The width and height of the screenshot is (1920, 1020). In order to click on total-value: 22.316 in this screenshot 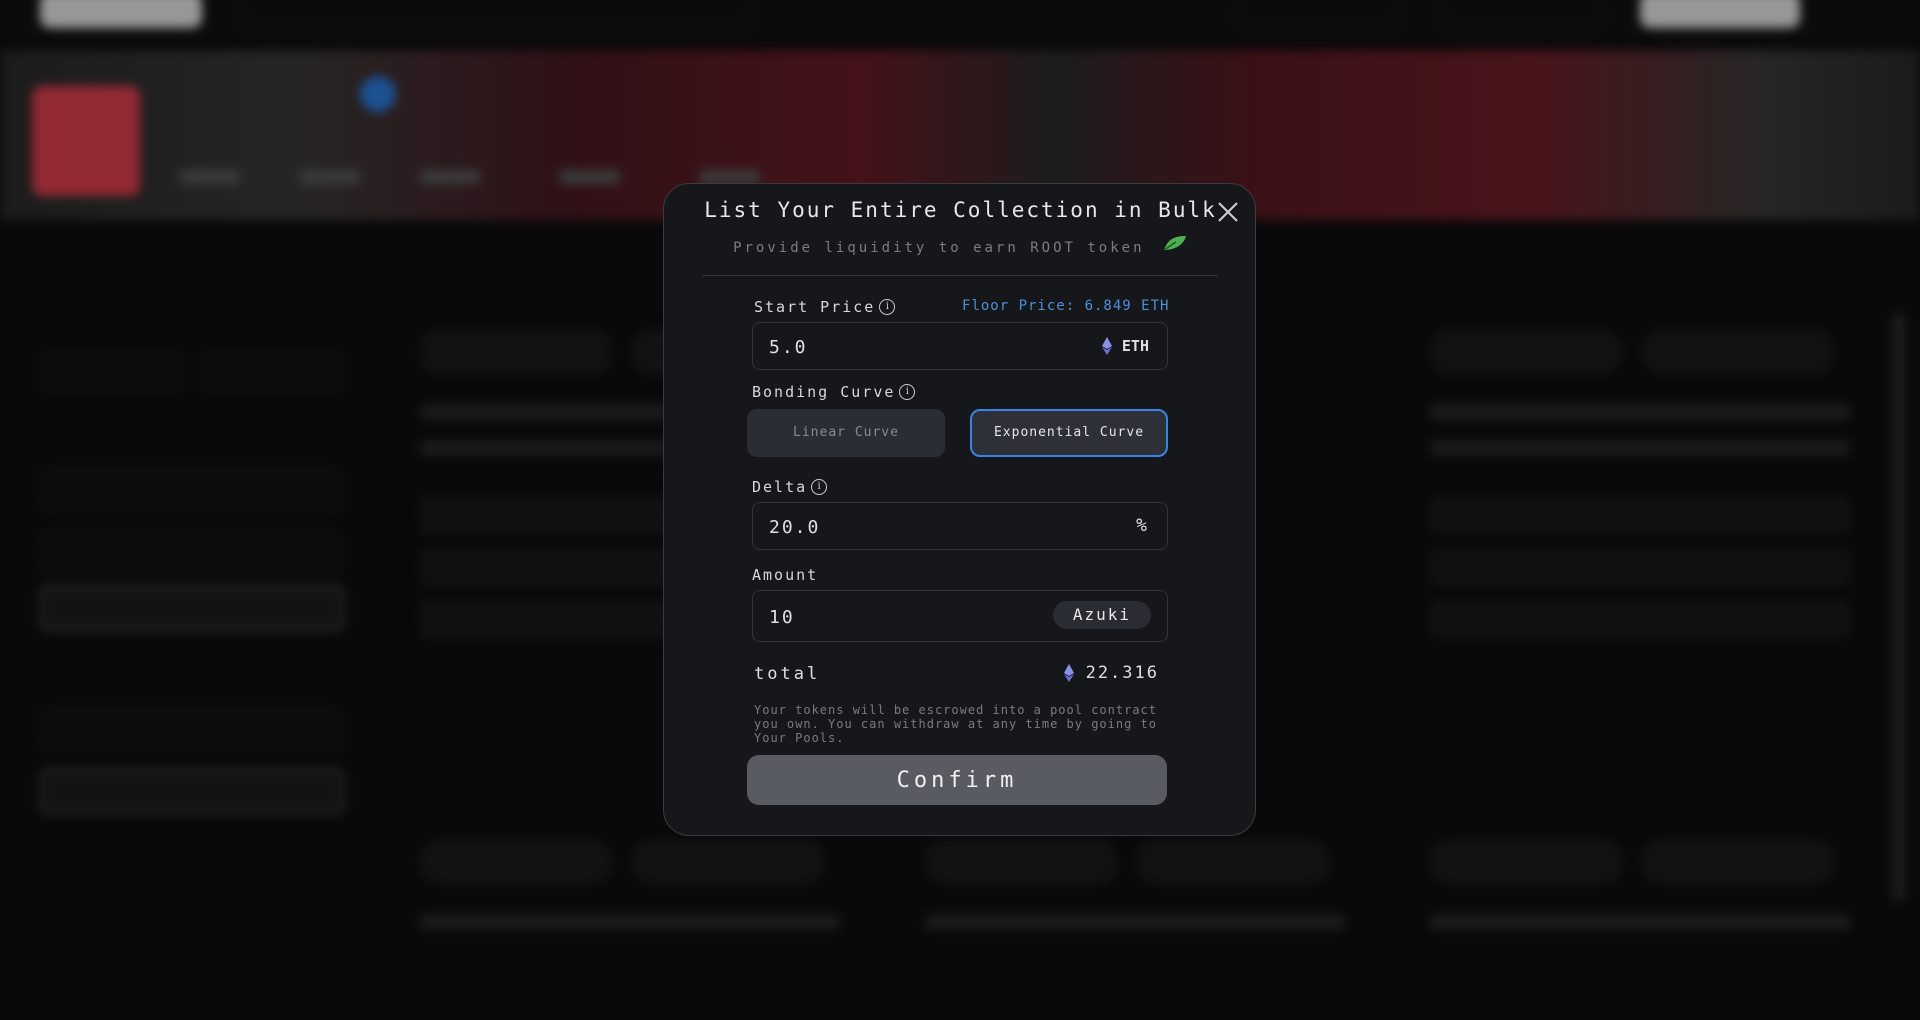, I will do `click(1111, 673)`.